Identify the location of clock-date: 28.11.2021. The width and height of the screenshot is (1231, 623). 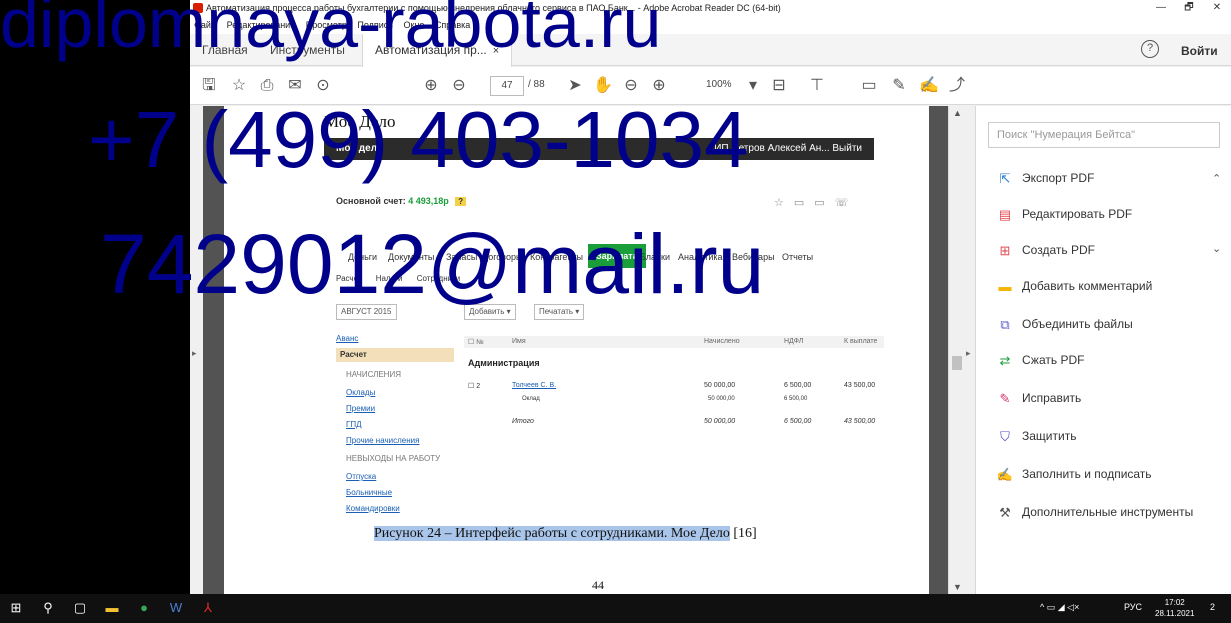
(1175, 613).